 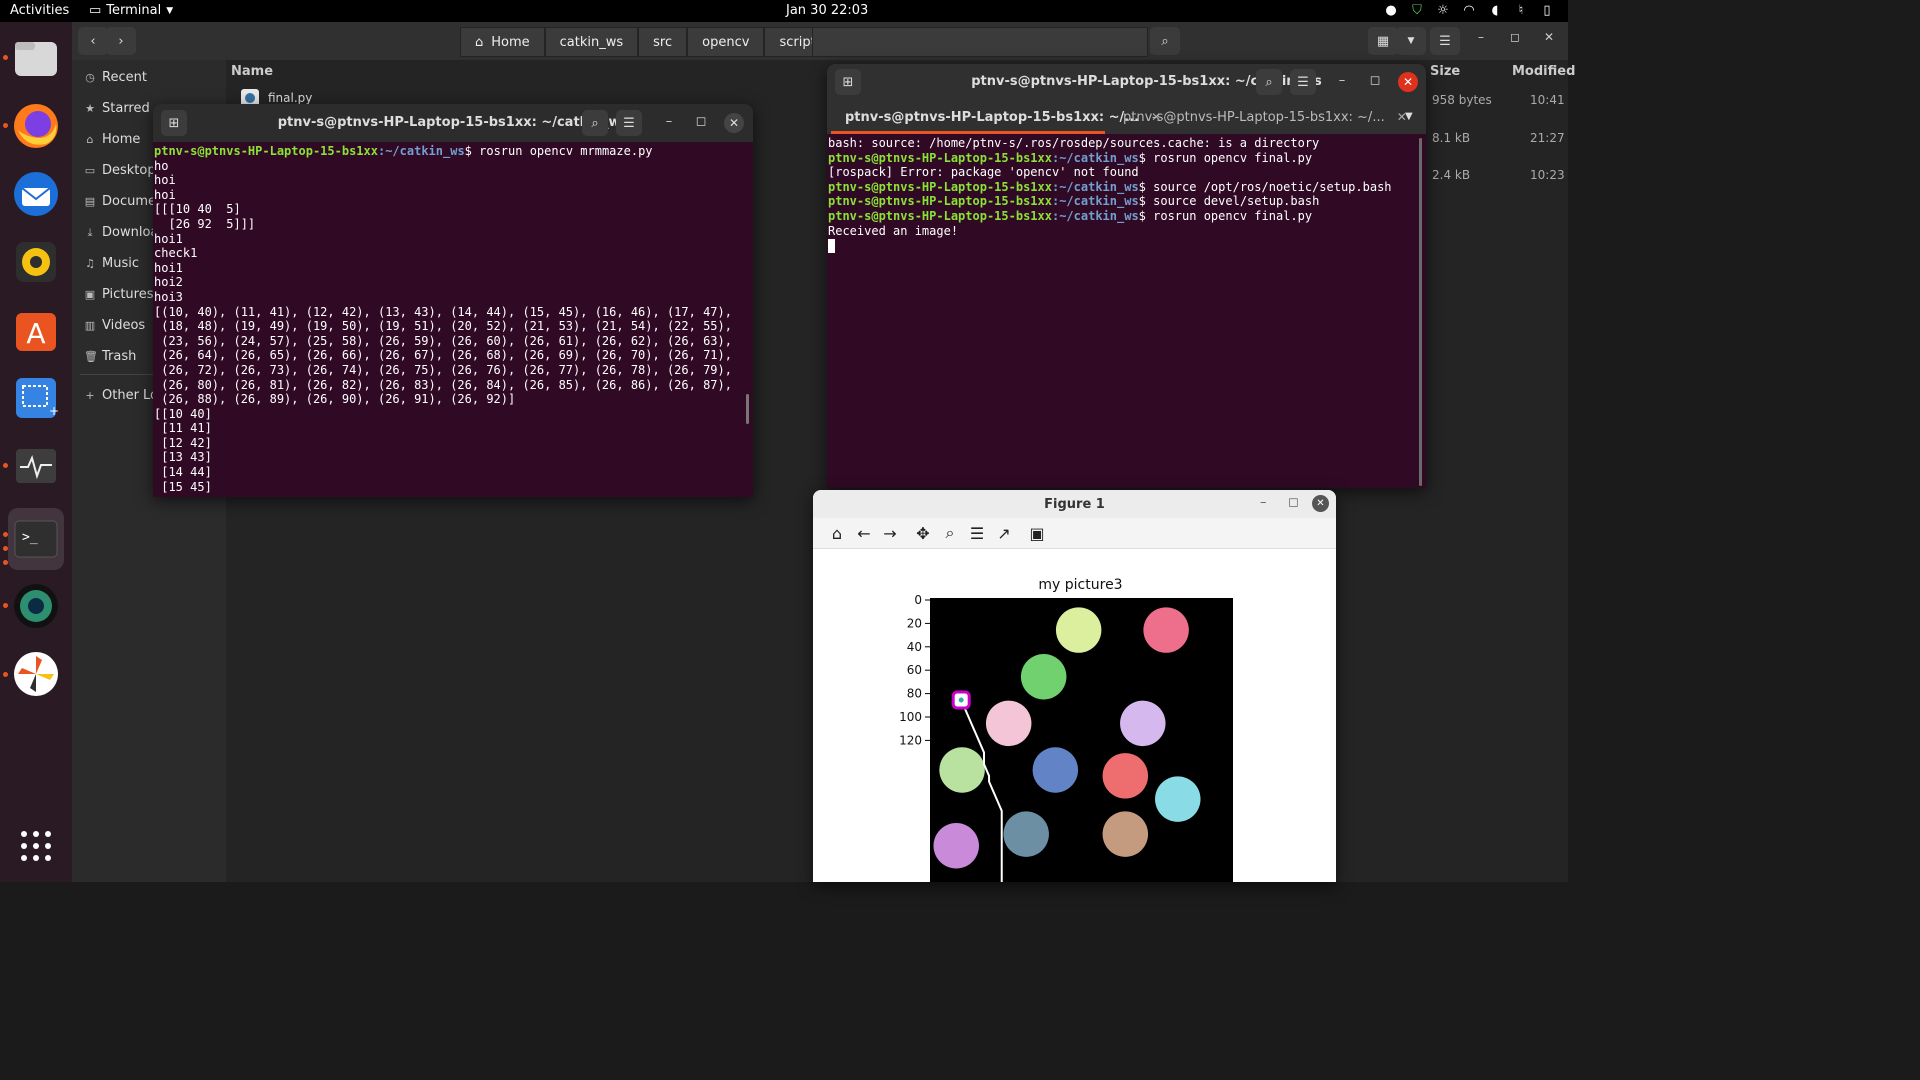 What do you see at coordinates (115, 77) in the screenshot?
I see `sidebar-item-recent: ◷ Recent` at bounding box center [115, 77].